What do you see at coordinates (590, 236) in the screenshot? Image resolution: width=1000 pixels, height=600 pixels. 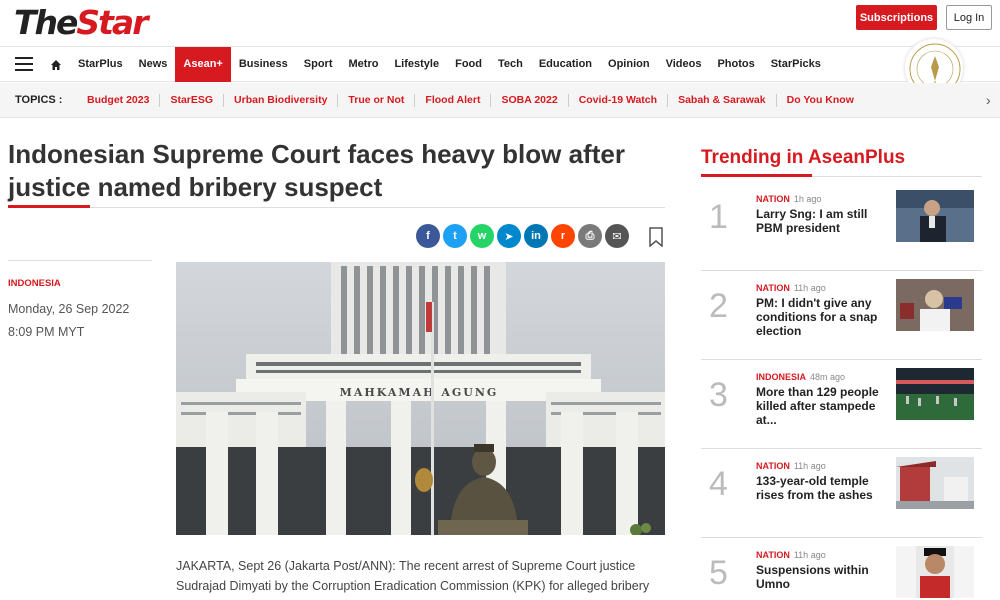 I see `print-share-icon: ⎙` at bounding box center [590, 236].